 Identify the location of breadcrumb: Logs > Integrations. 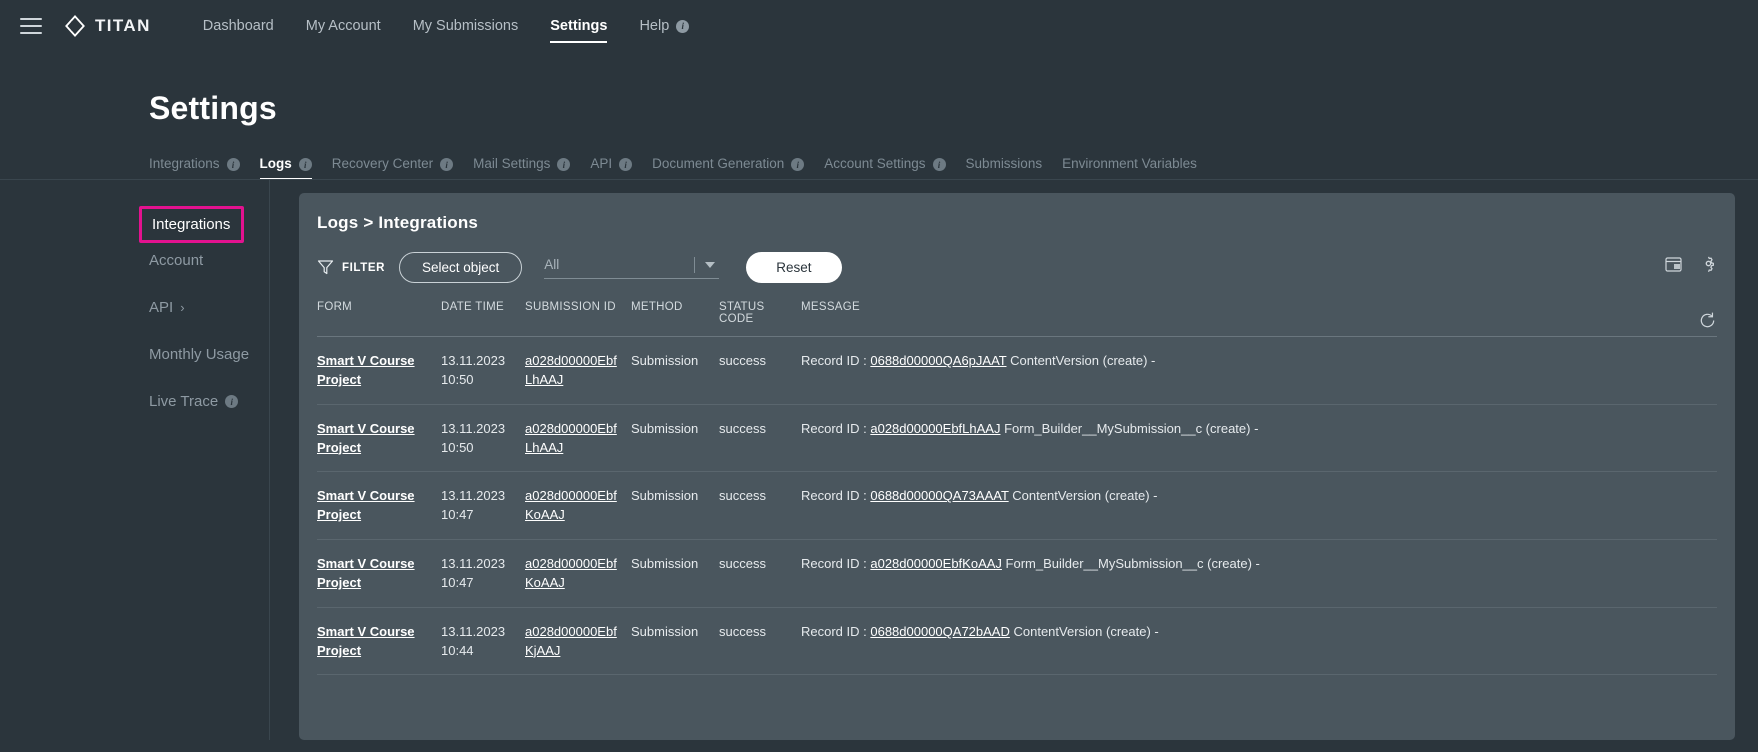
(398, 222).